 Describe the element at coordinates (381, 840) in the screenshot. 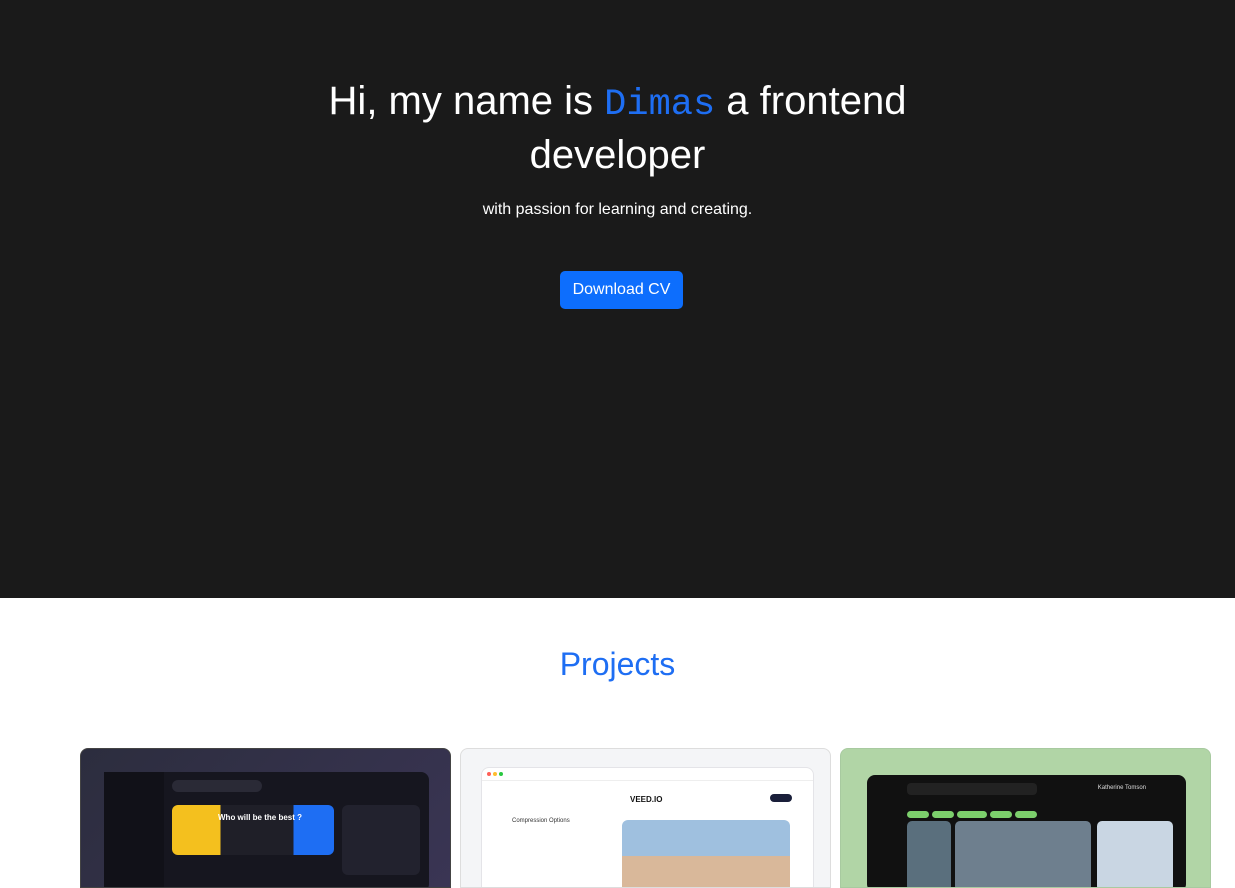

I see `preview-panel` at that location.